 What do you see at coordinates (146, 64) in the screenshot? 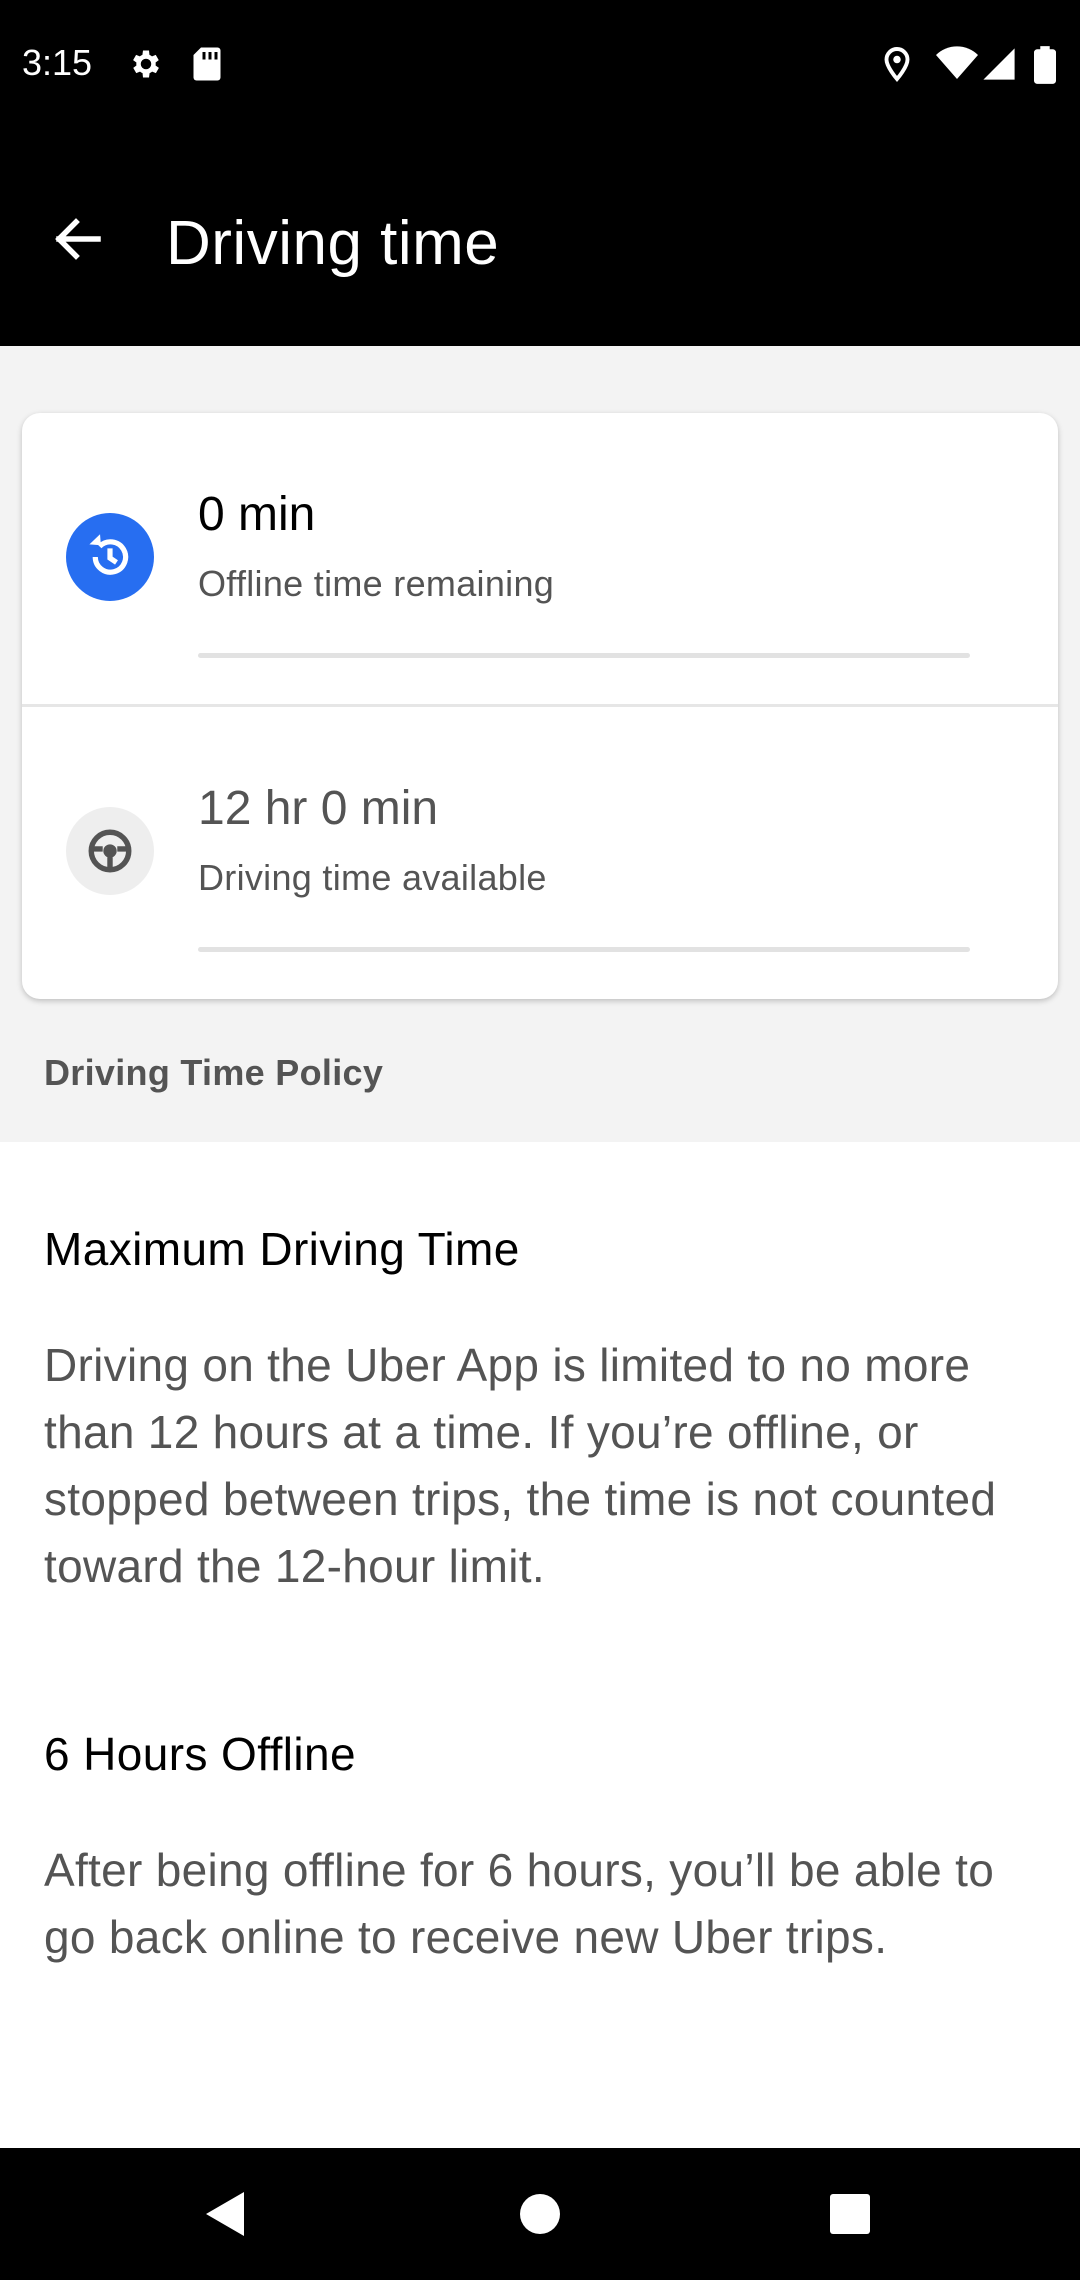
I see `gear-icon` at bounding box center [146, 64].